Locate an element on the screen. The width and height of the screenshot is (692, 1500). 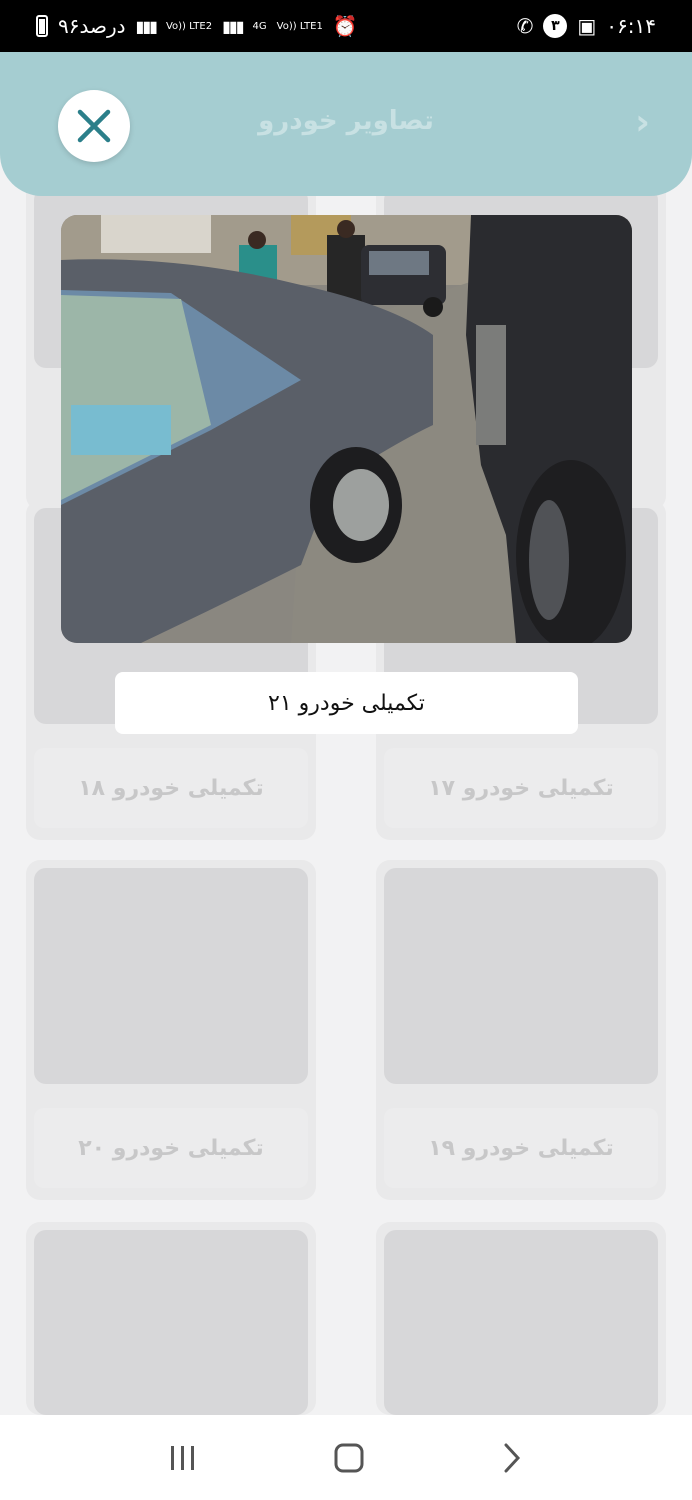
card-label: تکمیلی خودرو ۲۰ is located at coordinates (171, 1148).